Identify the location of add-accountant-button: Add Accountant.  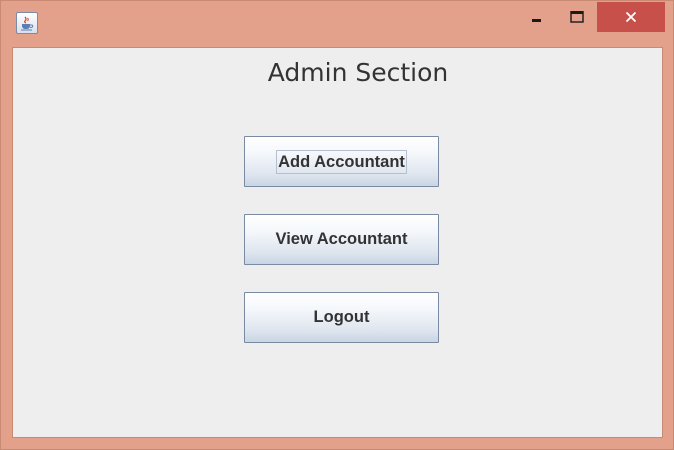
(341, 161).